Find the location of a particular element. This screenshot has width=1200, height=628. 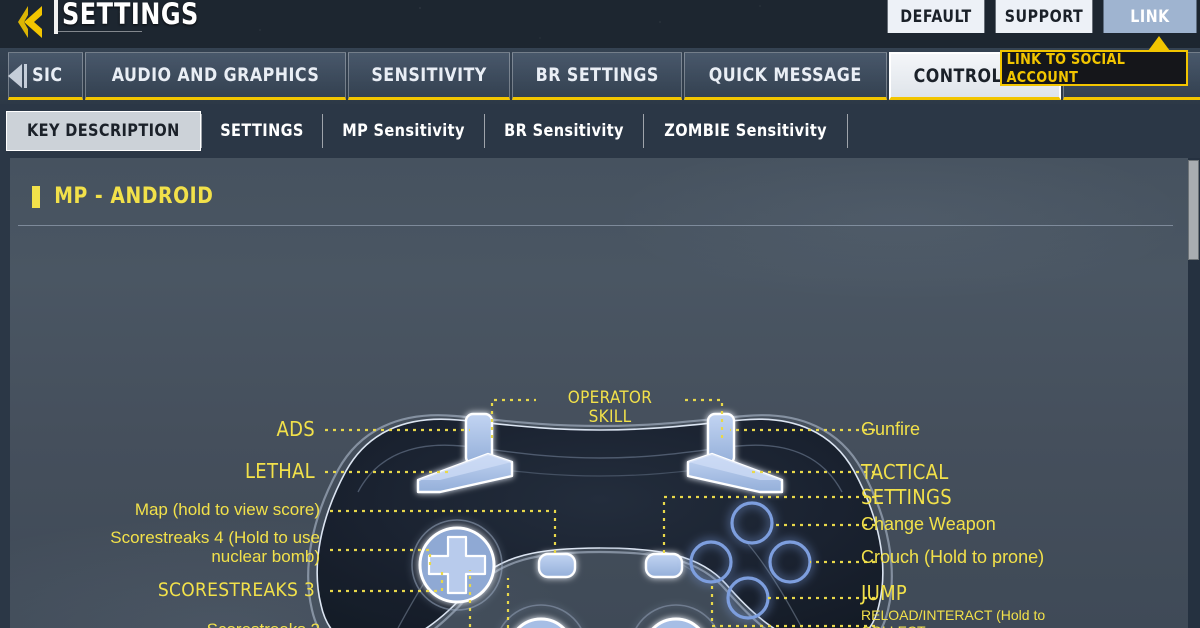

label-gunfire: Gunfire is located at coordinates (891, 429).